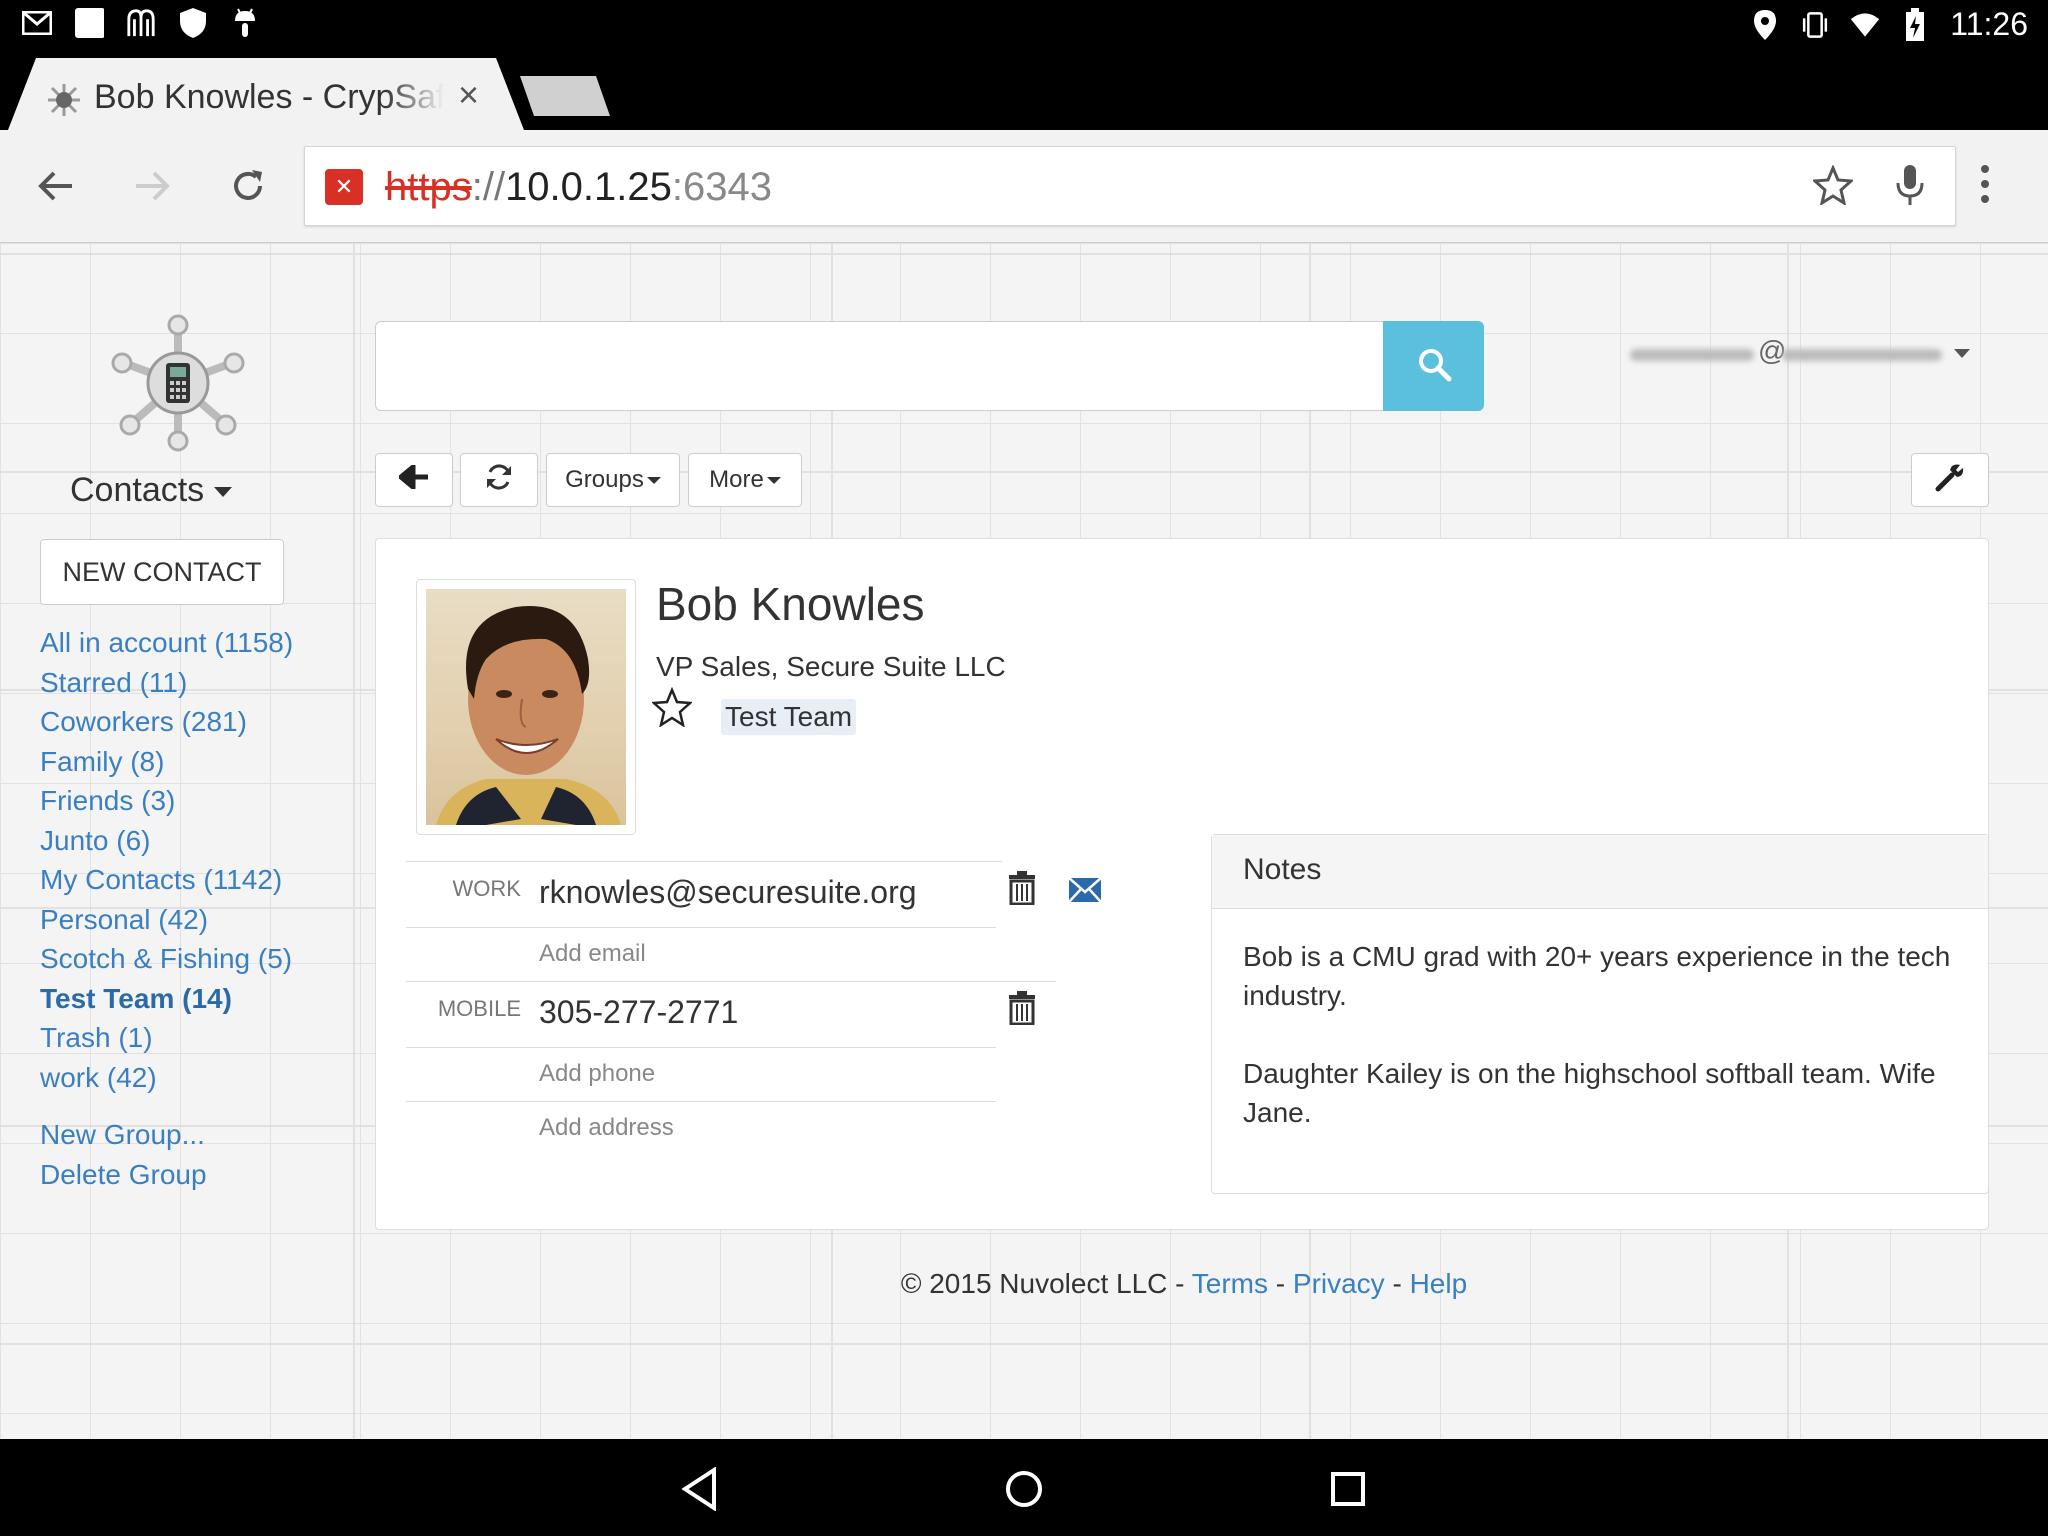 The image size is (2048, 1536). I want to click on gmail-icon, so click(37, 23).